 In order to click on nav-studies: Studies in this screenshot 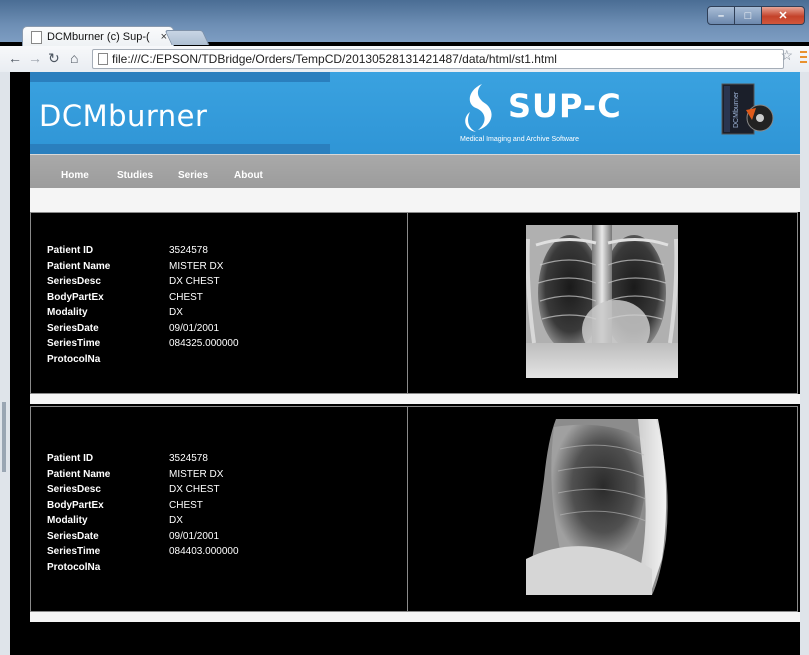, I will do `click(135, 175)`.